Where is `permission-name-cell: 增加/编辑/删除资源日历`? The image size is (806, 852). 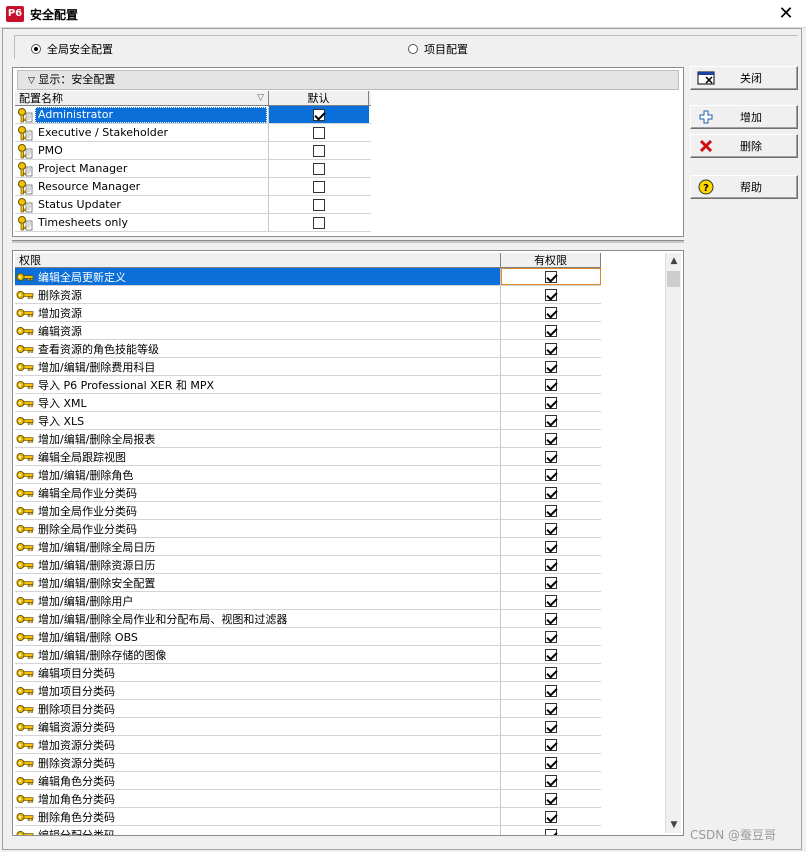 permission-name-cell: 增加/编辑/删除资源日历 is located at coordinates (258, 564).